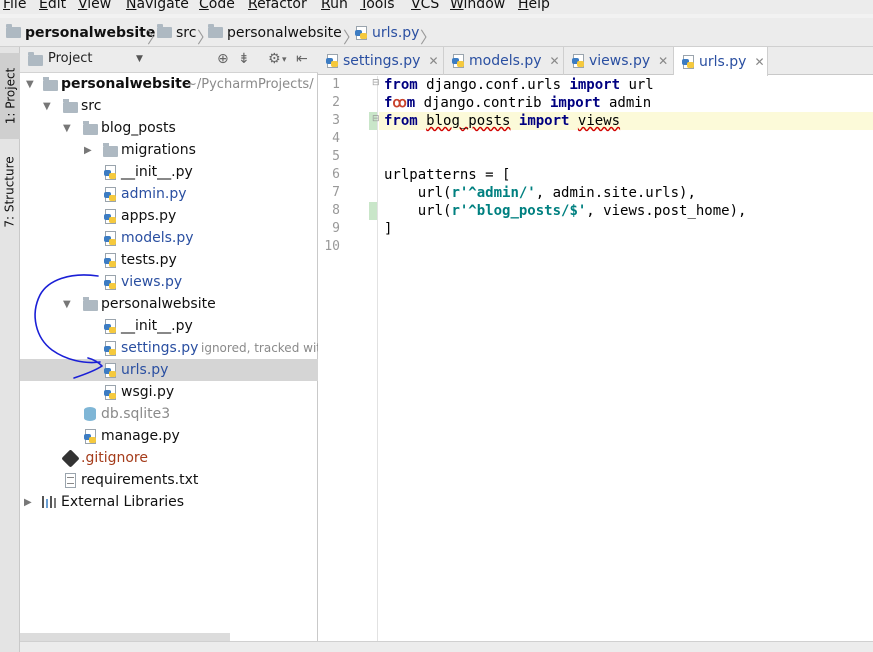 The image size is (873, 652). Describe the element at coordinates (519, 85) in the screenshot. I see `code-line-1: from django.conf.urls import url` at that location.